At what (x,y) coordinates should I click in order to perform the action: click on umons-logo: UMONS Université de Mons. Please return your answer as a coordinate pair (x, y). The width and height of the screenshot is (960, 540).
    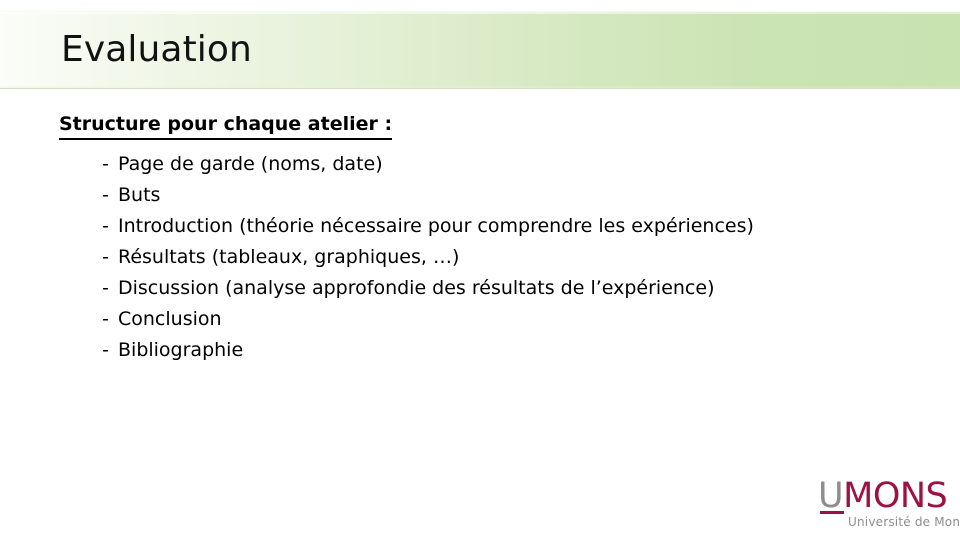
    Looking at the image, I should click on (889, 505).